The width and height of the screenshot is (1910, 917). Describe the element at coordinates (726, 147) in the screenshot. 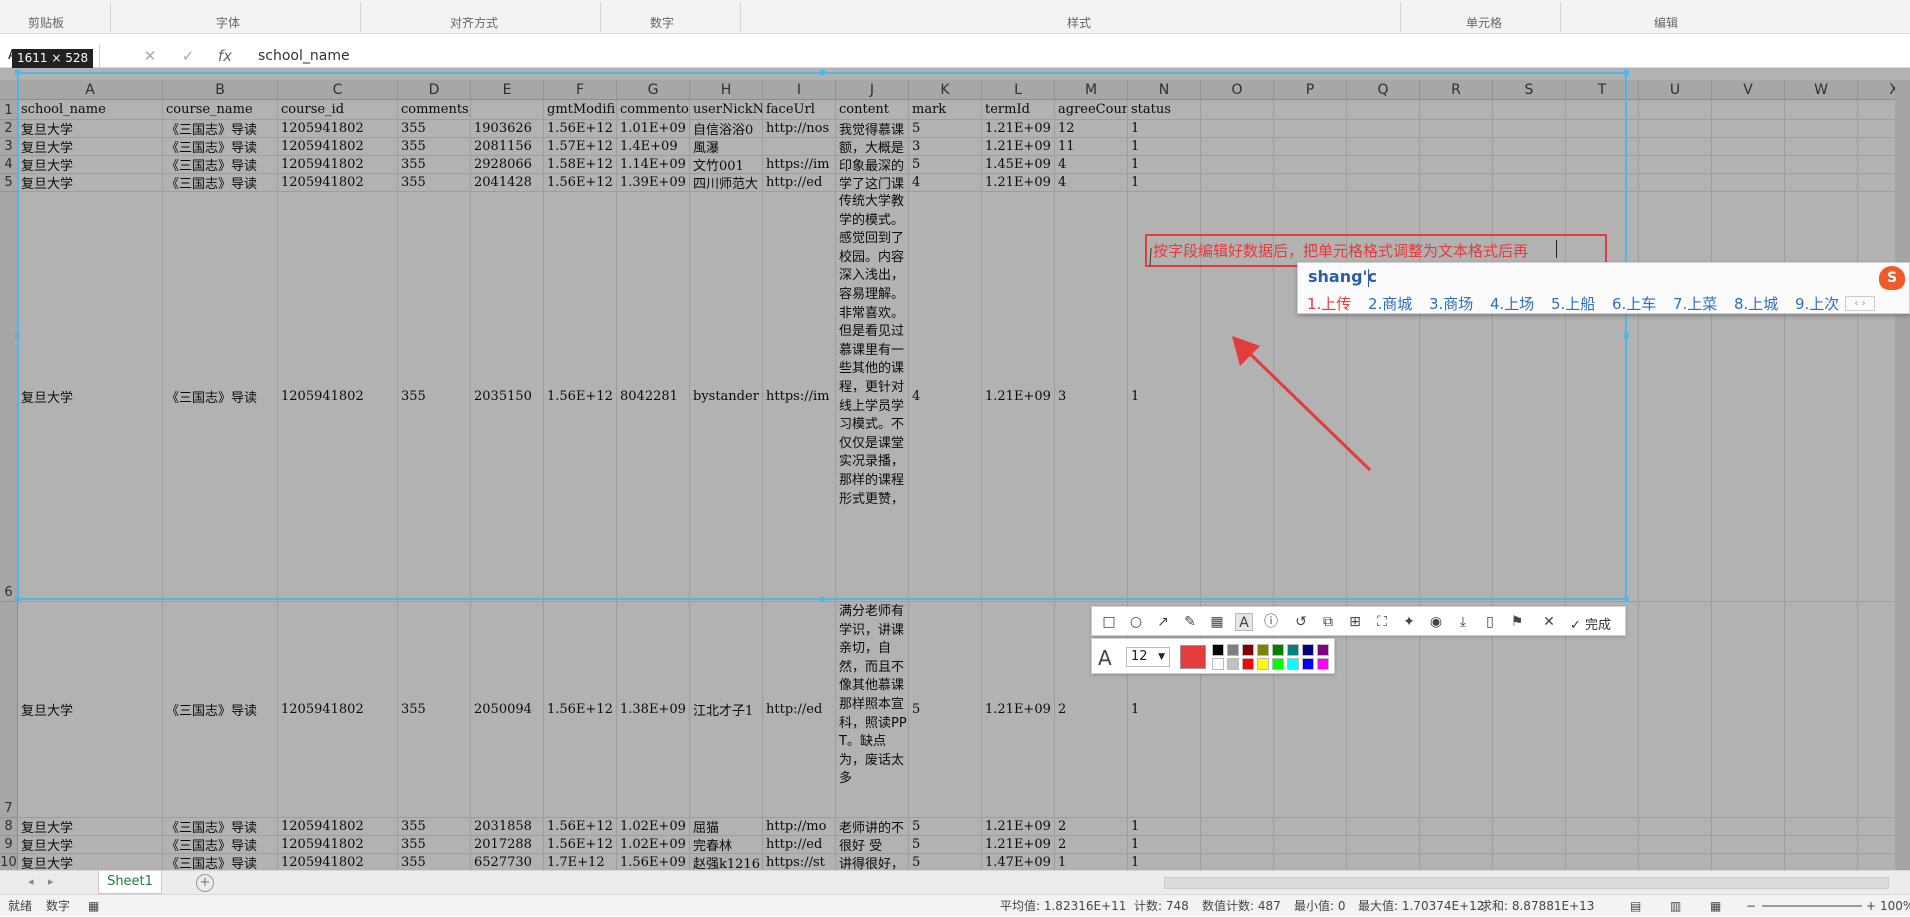

I see `table-cell: 風瀑` at that location.